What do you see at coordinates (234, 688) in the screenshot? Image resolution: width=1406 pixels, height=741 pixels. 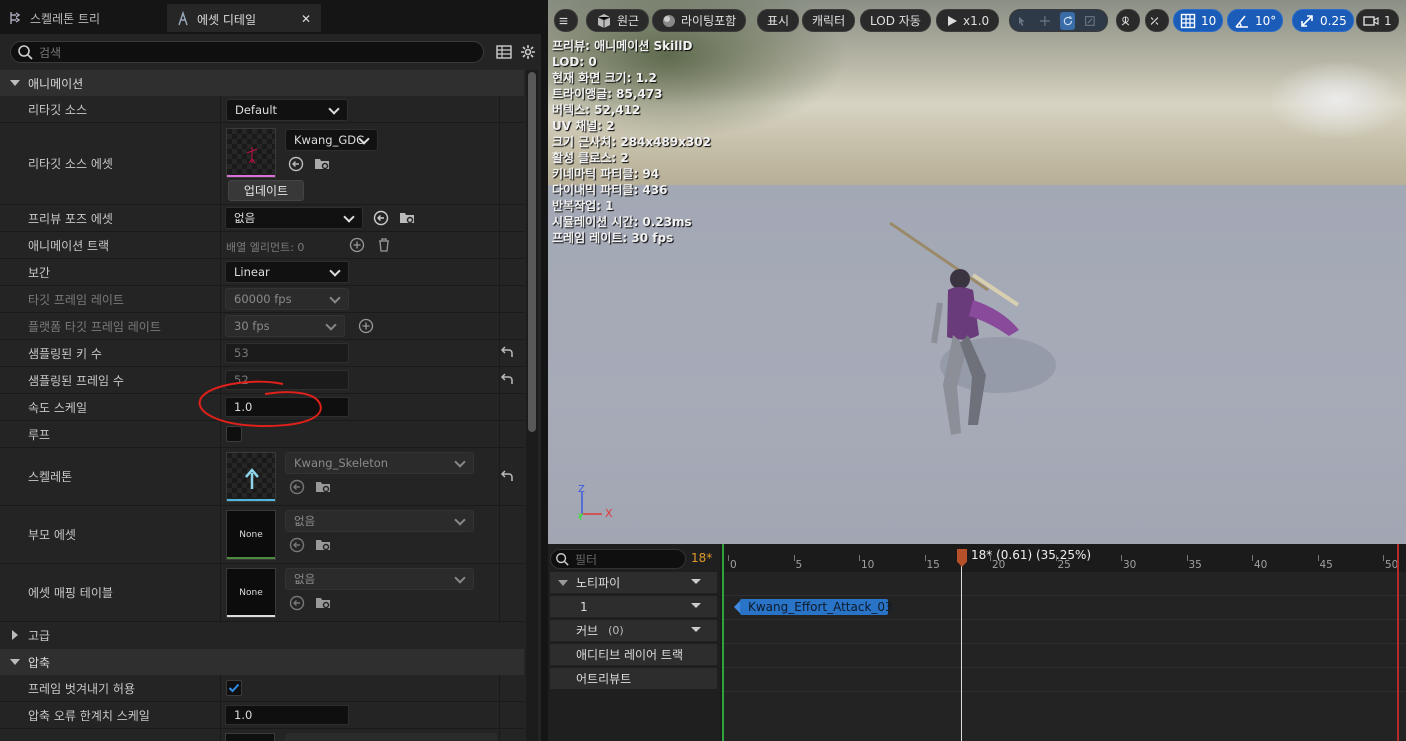 I see `allow-frame-stripping-checkbox` at bounding box center [234, 688].